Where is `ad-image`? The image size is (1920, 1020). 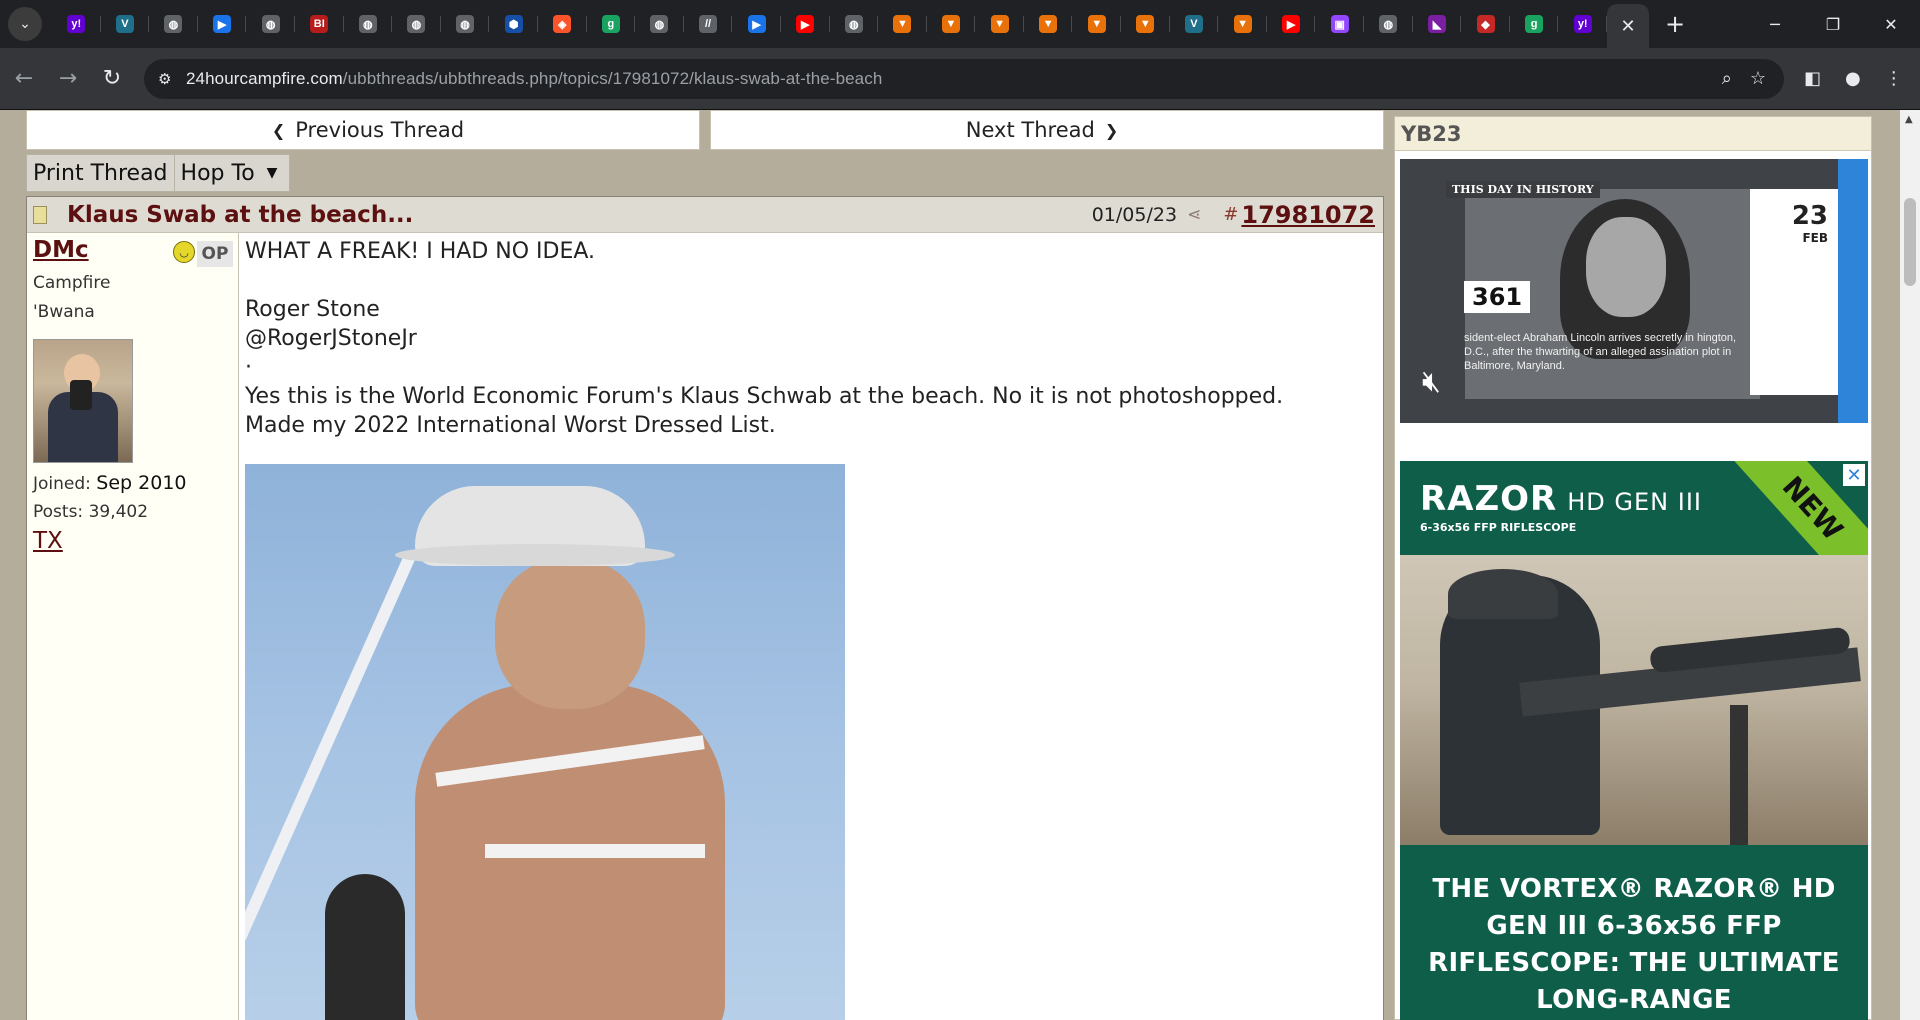 ad-image is located at coordinates (1634, 700).